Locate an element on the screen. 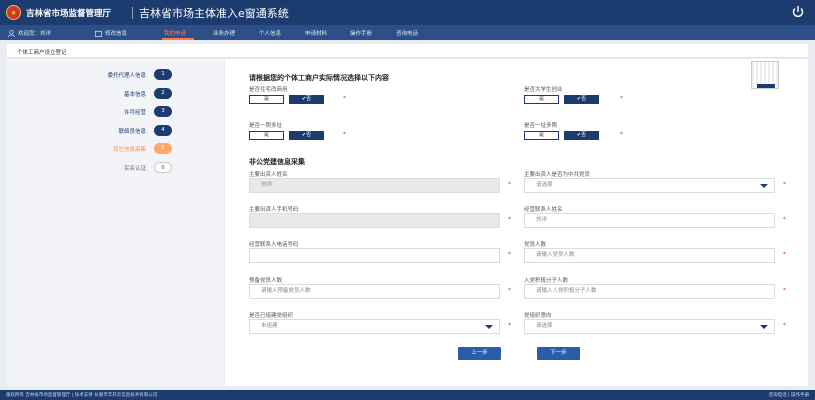 The width and height of the screenshot is (815, 400). breadcrumb: 个体工商户设立登记 is located at coordinates (42, 53).